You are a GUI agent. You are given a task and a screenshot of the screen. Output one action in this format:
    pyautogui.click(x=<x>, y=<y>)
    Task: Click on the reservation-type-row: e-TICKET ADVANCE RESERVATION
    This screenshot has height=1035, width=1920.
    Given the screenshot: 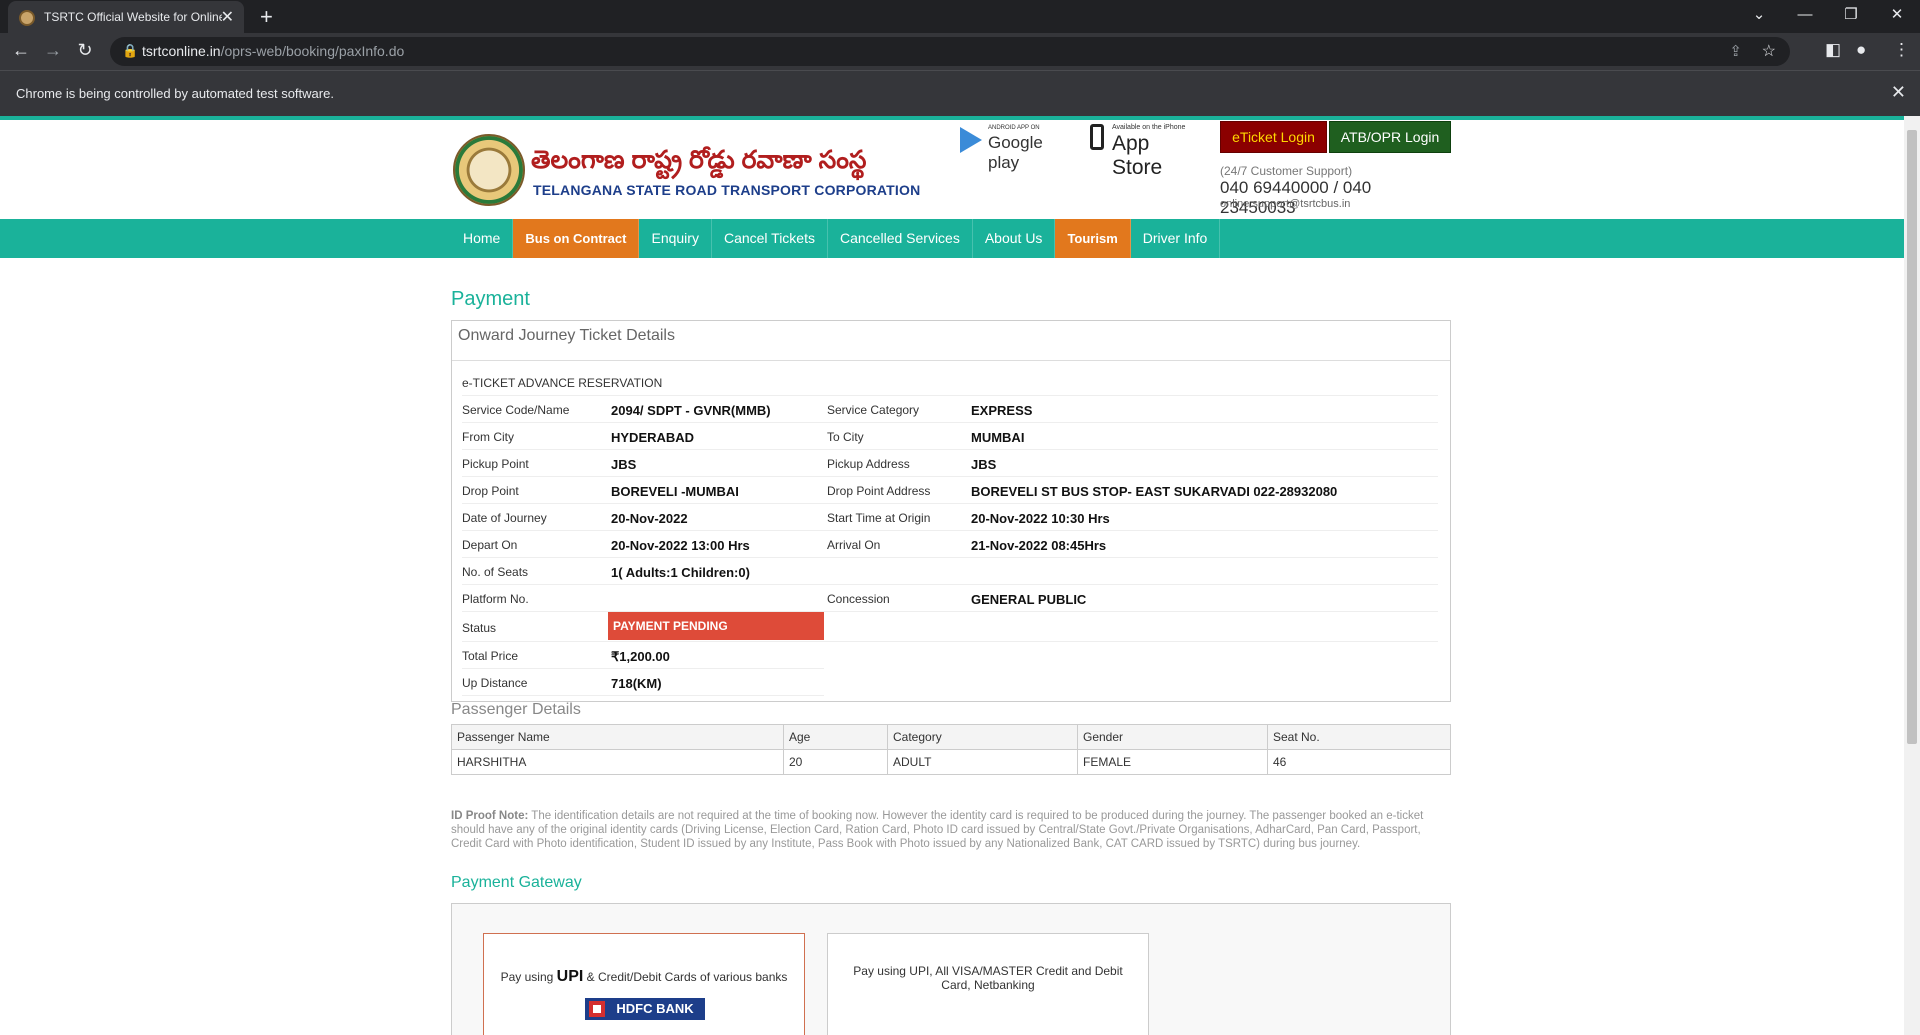 What is the action you would take?
    pyautogui.click(x=950, y=382)
    